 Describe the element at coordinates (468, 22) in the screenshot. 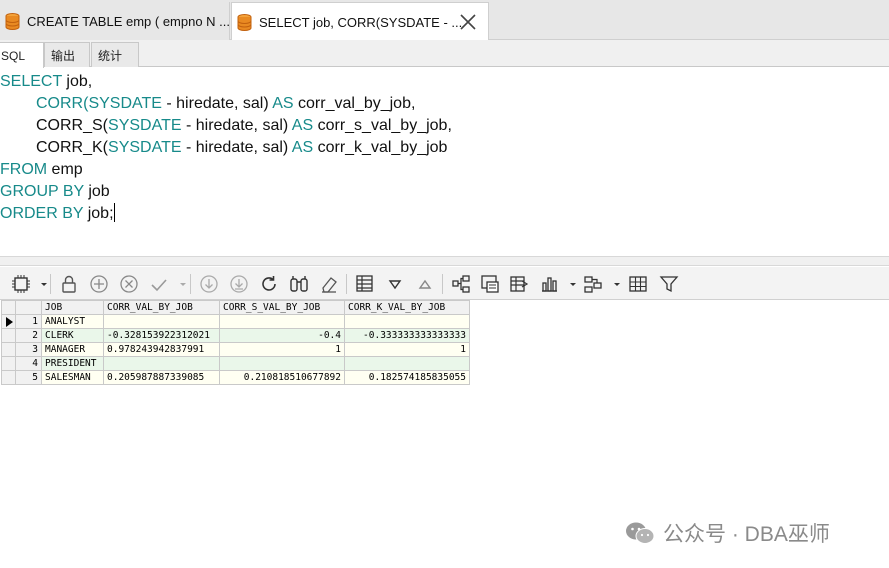

I see `close-icon` at that location.